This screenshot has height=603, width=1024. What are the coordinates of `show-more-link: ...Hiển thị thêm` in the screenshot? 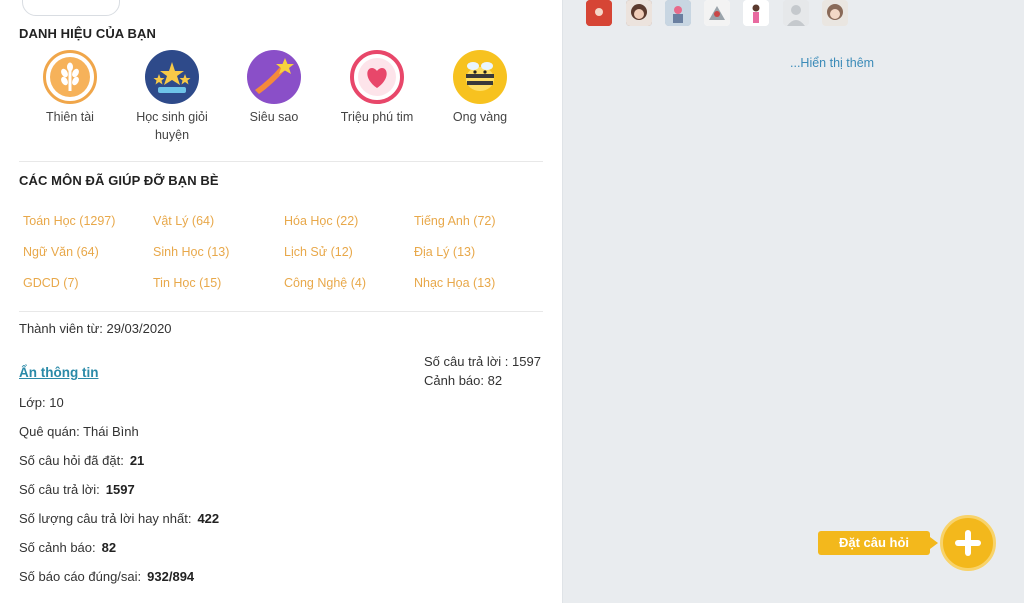 It's located at (832, 63).